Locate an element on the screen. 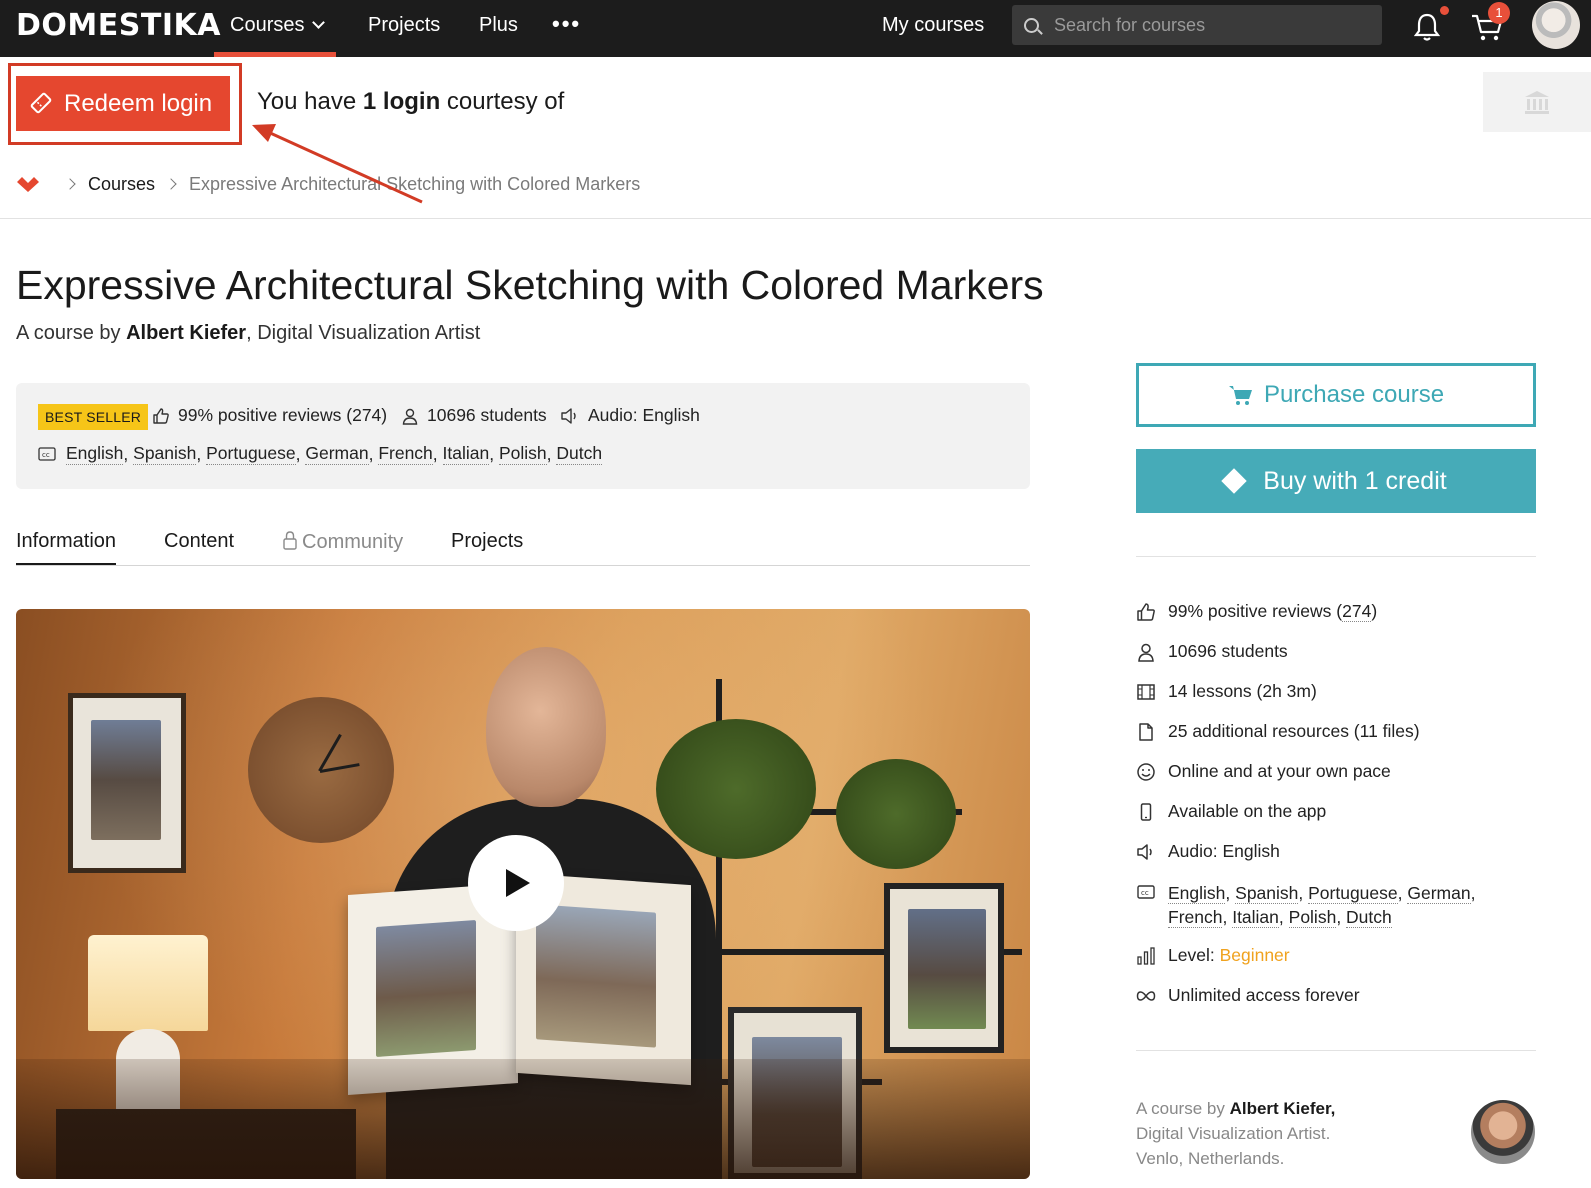  library-building-icon is located at coordinates (1537, 102).